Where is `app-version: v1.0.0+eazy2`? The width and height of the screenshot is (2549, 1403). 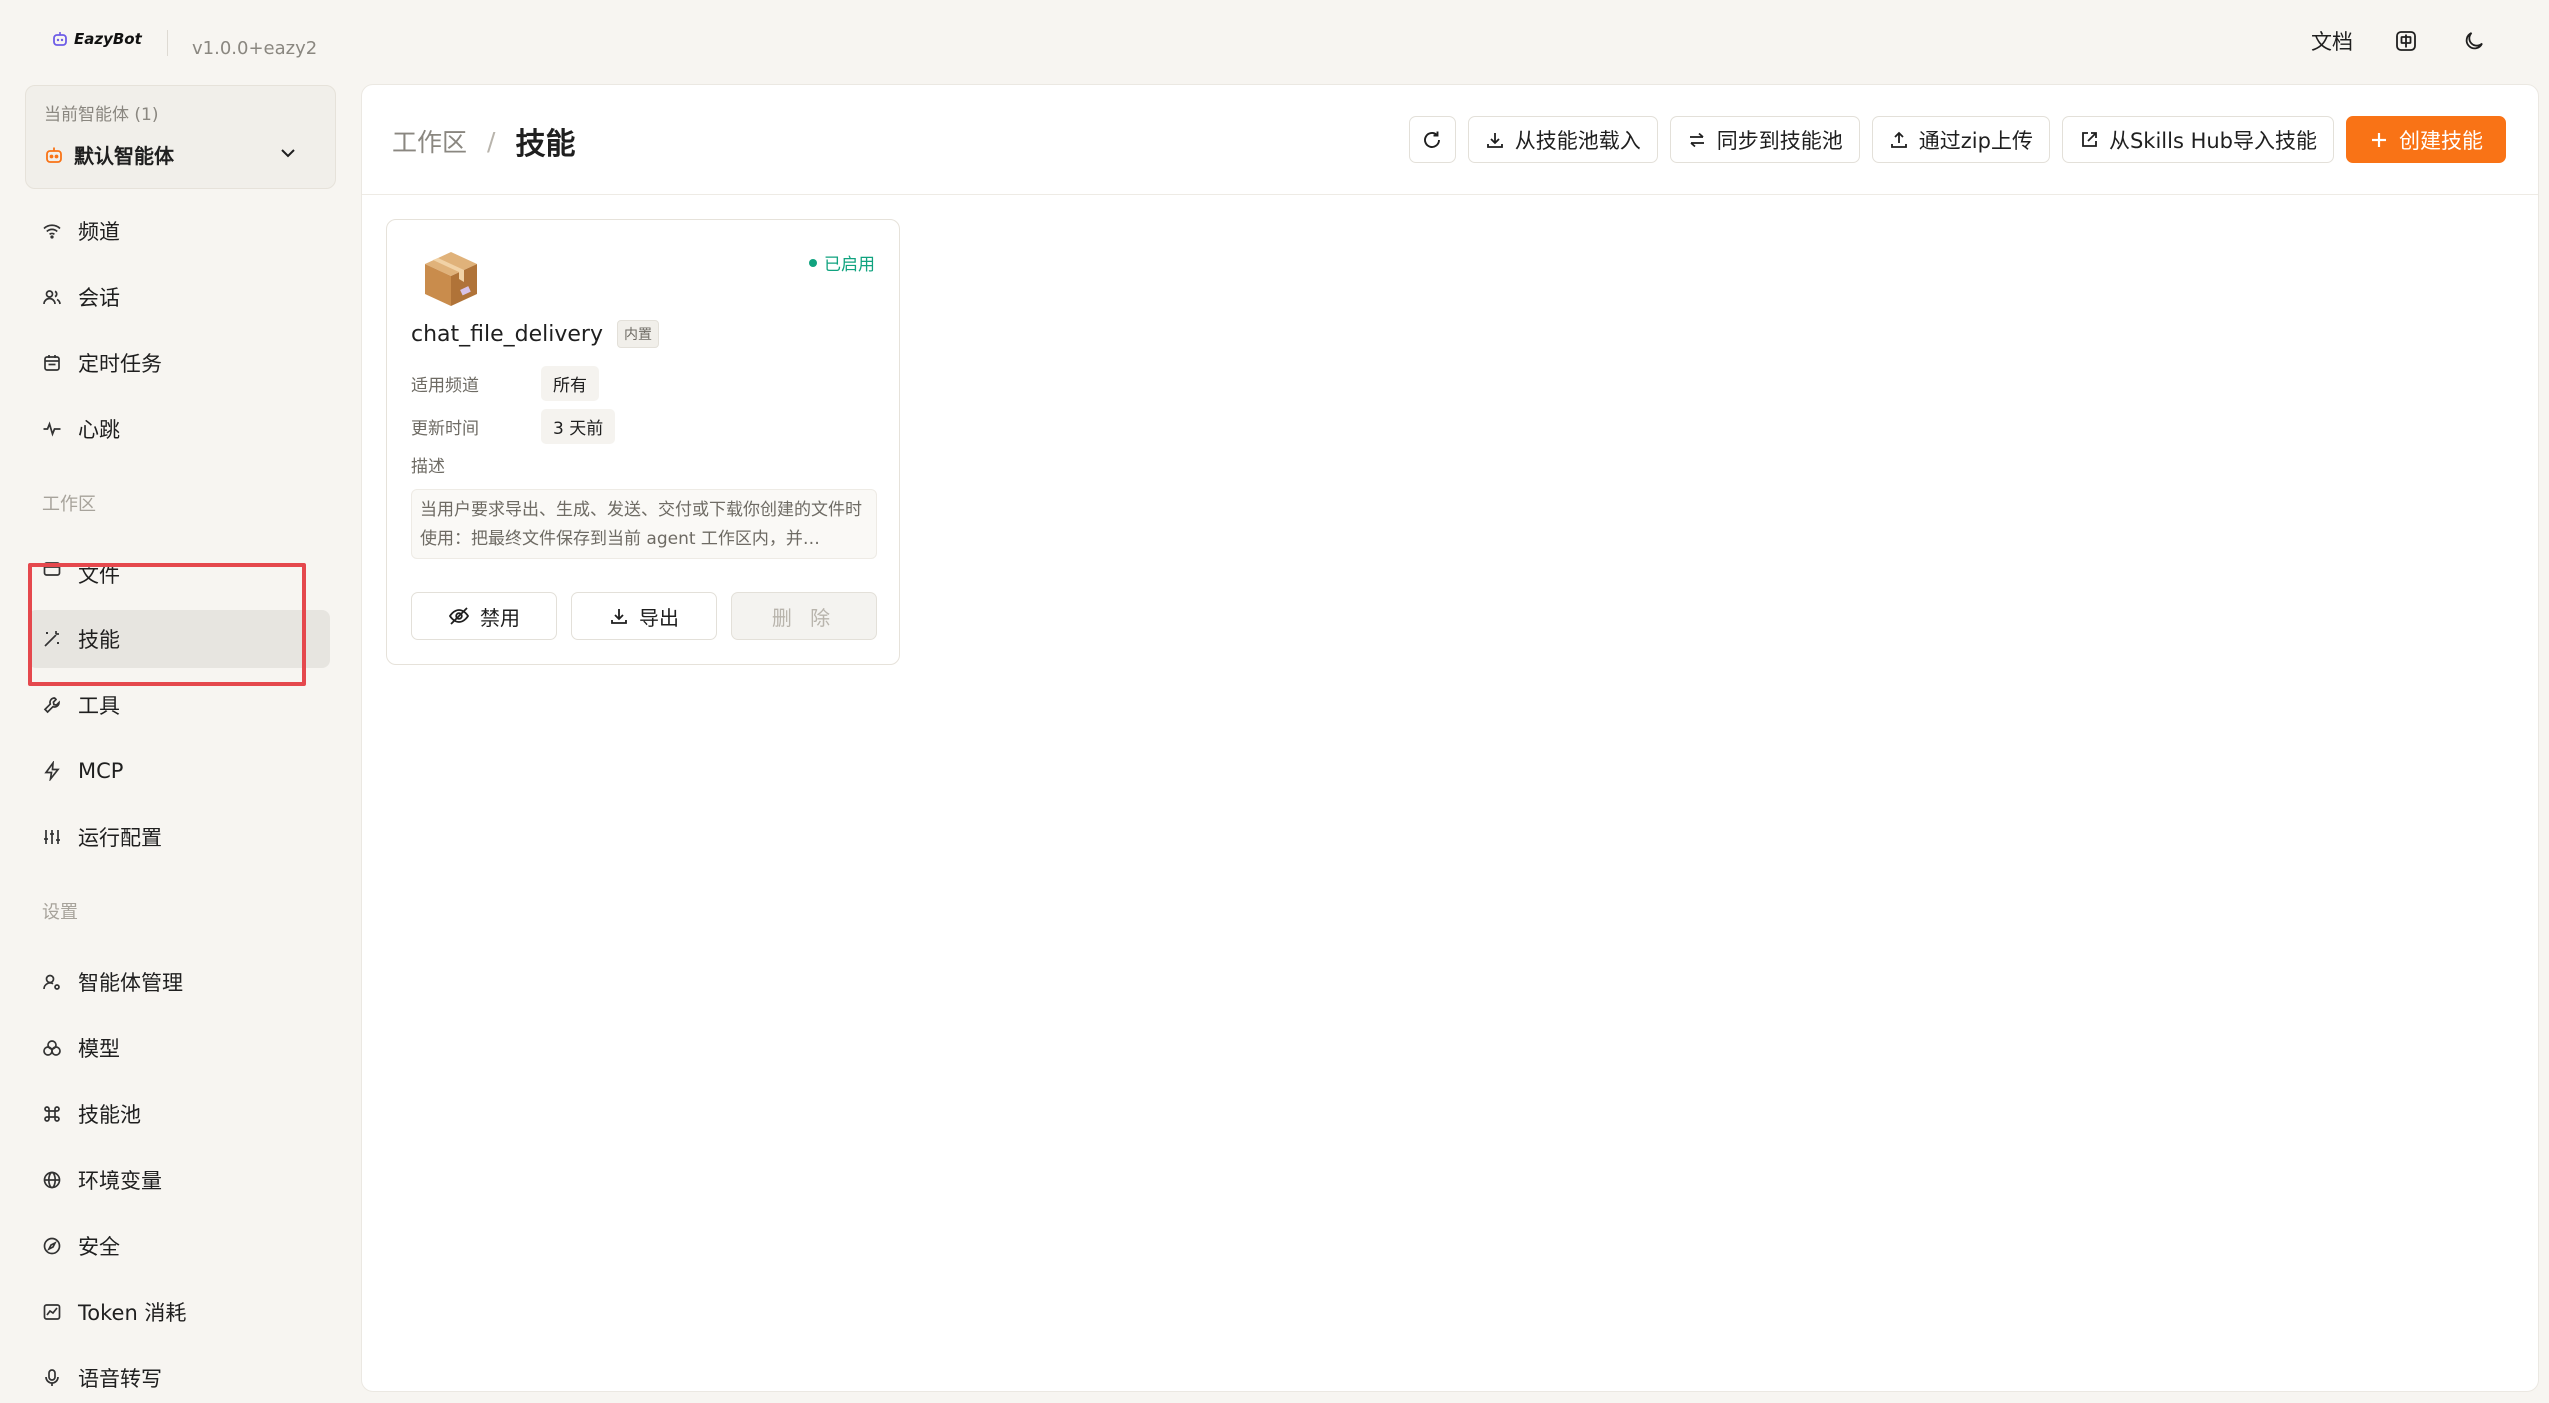 app-version: v1.0.0+eazy2 is located at coordinates (255, 48).